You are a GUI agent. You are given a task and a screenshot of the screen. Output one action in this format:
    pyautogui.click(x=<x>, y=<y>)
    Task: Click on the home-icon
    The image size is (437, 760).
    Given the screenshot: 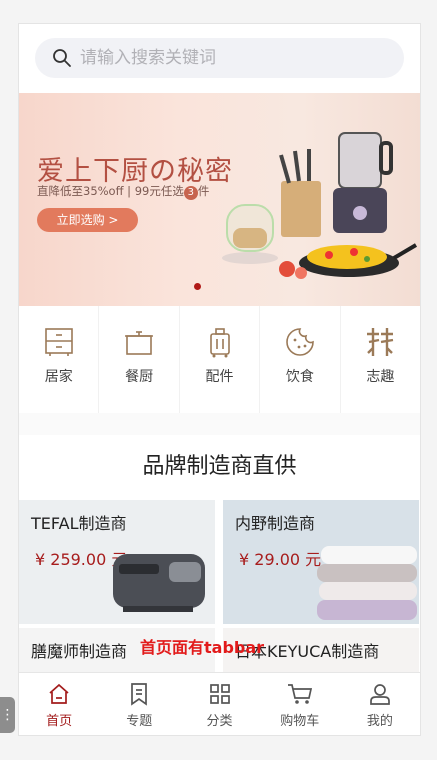 What is the action you would take?
    pyautogui.click(x=59, y=693)
    